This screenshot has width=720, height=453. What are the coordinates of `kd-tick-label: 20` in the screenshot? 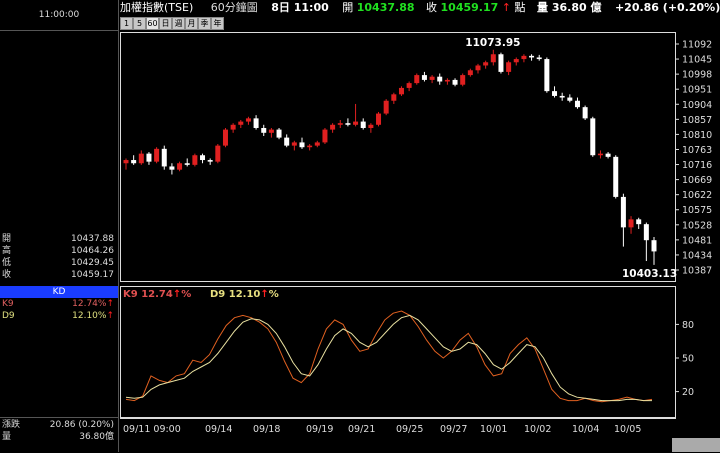 It's located at (688, 392).